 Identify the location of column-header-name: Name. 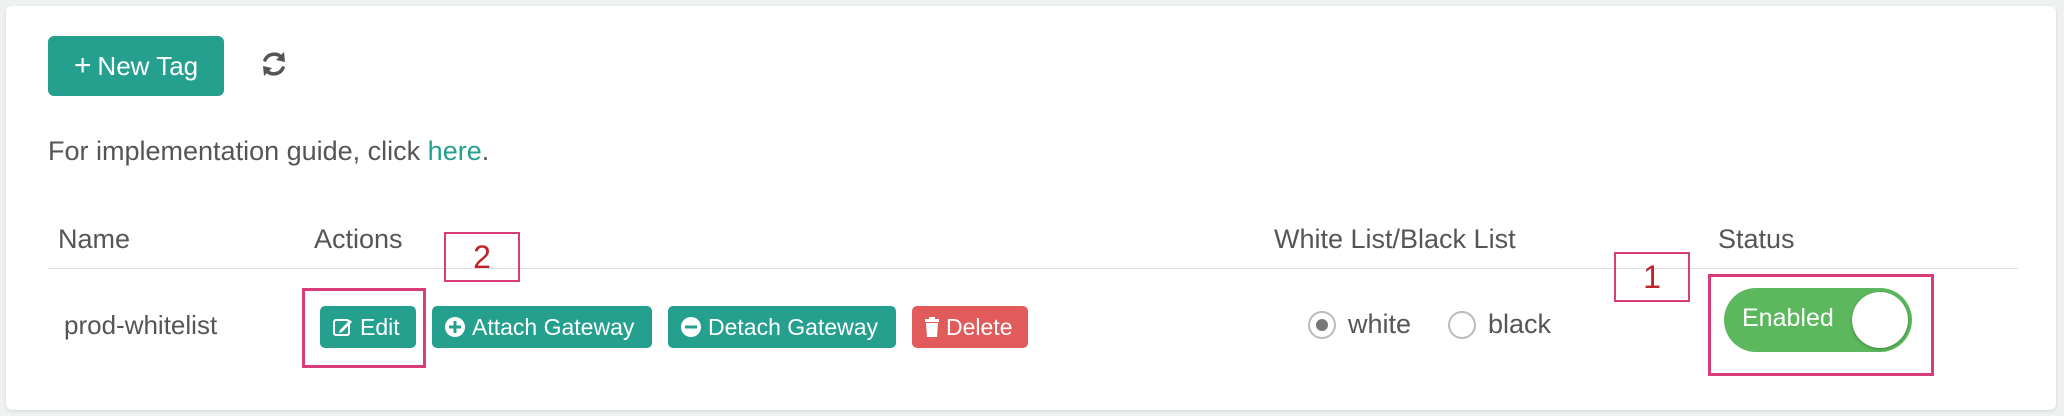
(94, 239).